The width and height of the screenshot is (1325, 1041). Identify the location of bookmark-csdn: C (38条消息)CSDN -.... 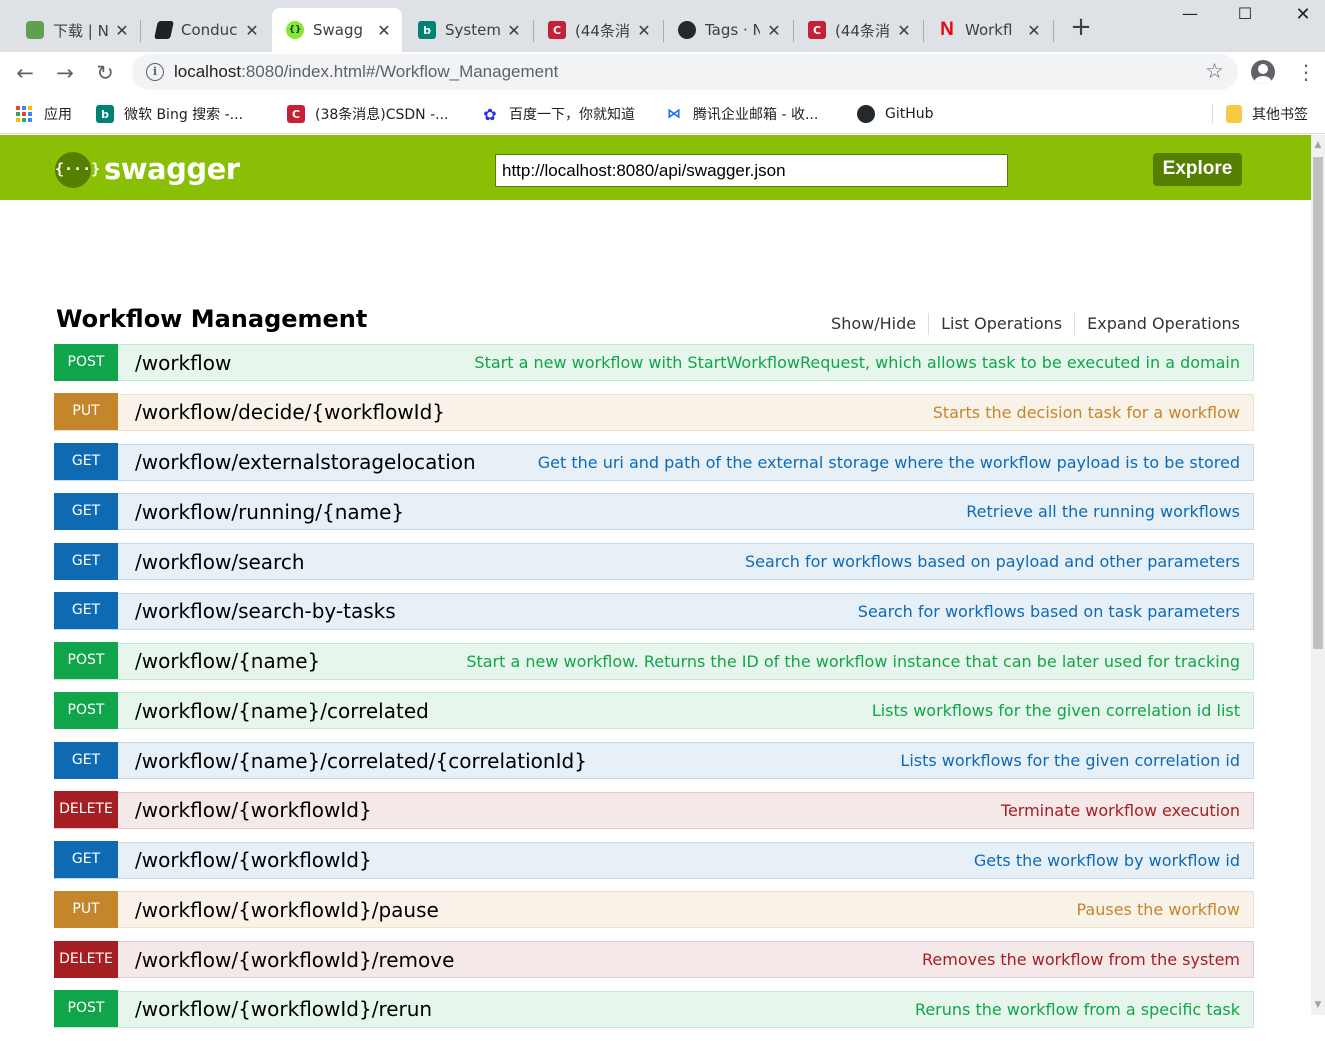
(368, 114).